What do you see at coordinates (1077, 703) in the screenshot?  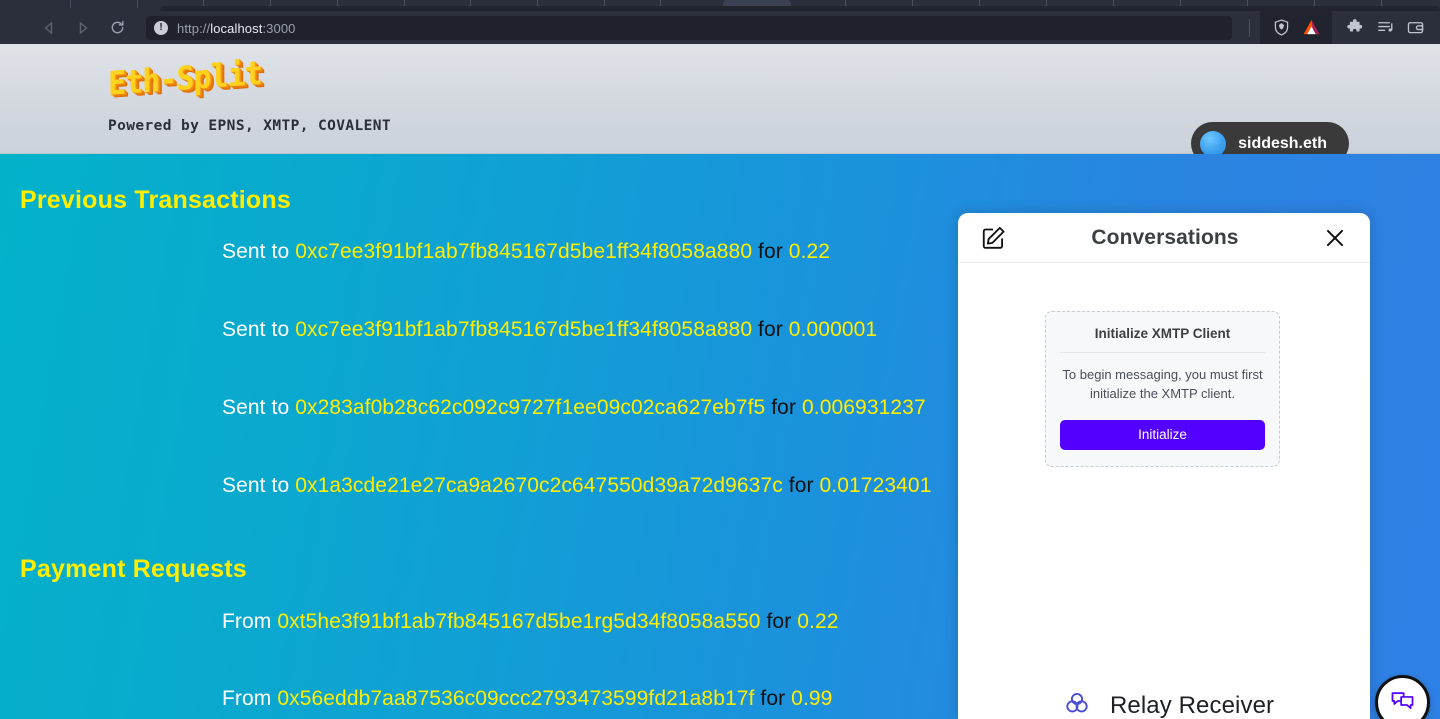 I see `relay-knot-logo-icon` at bounding box center [1077, 703].